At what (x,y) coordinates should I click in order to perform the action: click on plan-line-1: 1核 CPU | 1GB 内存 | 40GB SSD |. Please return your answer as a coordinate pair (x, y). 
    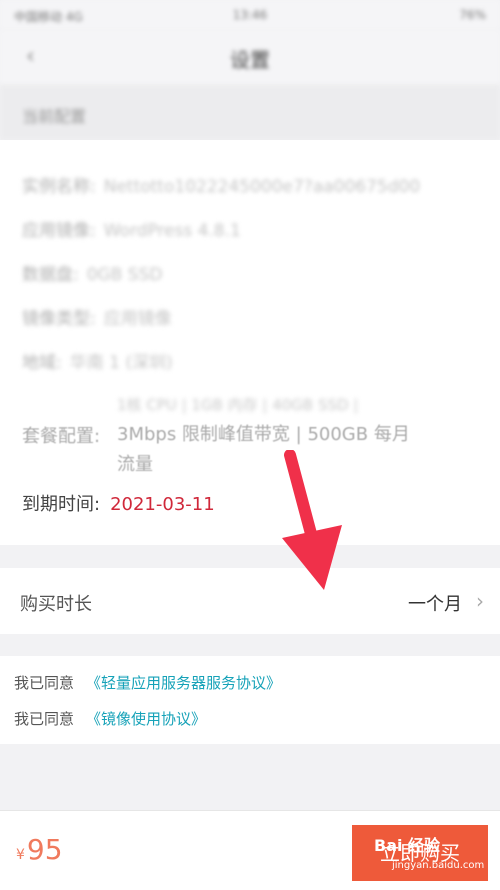
    Looking at the image, I should click on (238, 405).